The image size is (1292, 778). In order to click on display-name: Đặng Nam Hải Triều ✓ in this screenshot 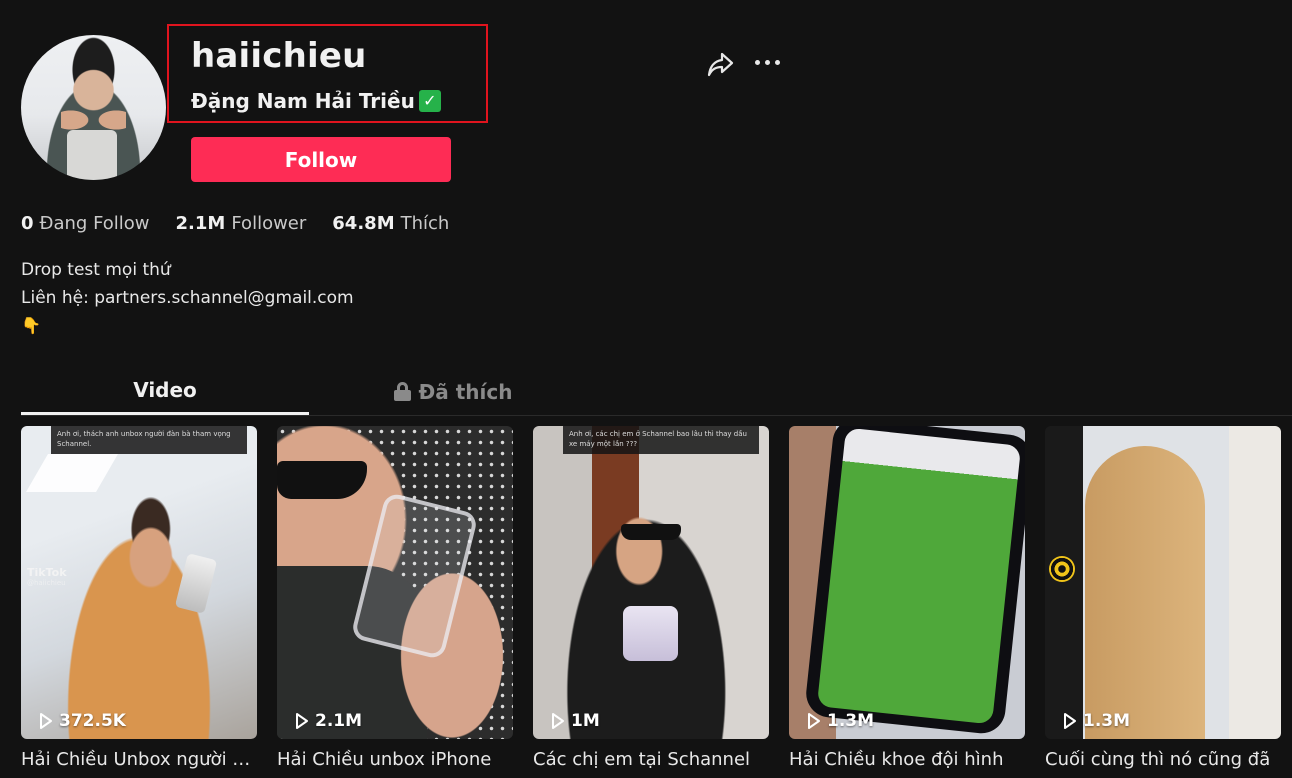, I will do `click(316, 101)`.